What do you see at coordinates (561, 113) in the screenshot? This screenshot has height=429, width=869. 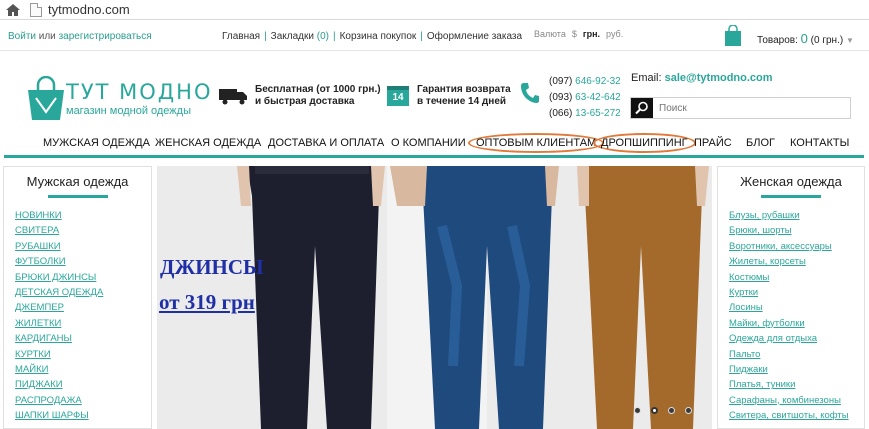 I see `phone-code: (066)` at bounding box center [561, 113].